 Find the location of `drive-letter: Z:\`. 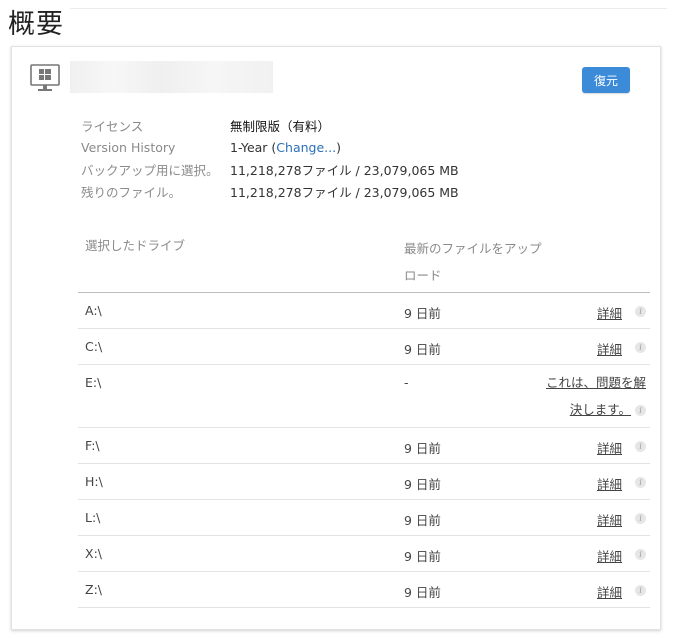

drive-letter: Z:\ is located at coordinates (93, 589).